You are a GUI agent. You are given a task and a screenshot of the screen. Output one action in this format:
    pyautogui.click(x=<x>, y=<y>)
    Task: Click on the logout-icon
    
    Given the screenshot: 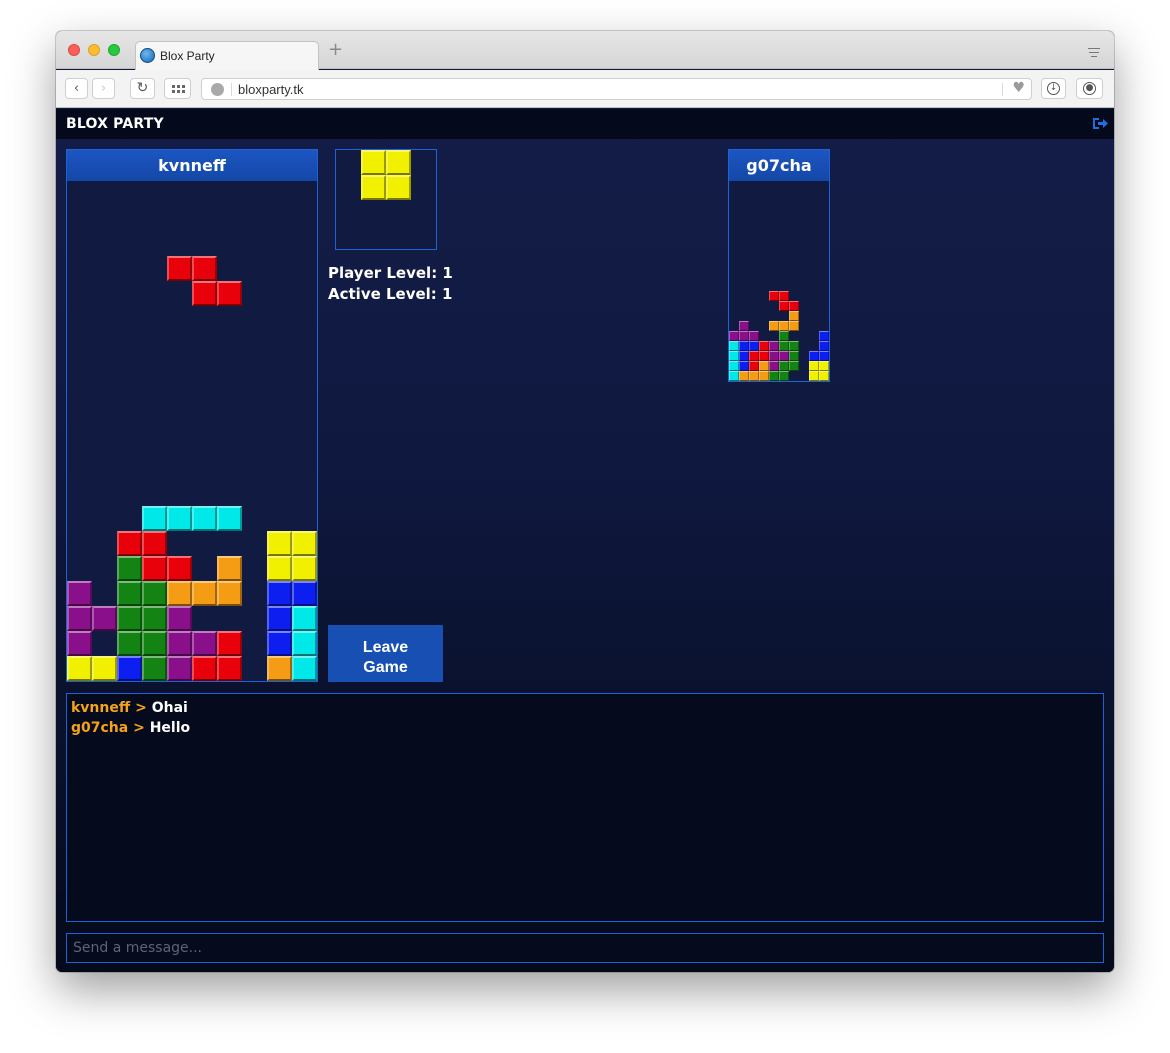 What is the action you would take?
    pyautogui.click(x=1100, y=123)
    